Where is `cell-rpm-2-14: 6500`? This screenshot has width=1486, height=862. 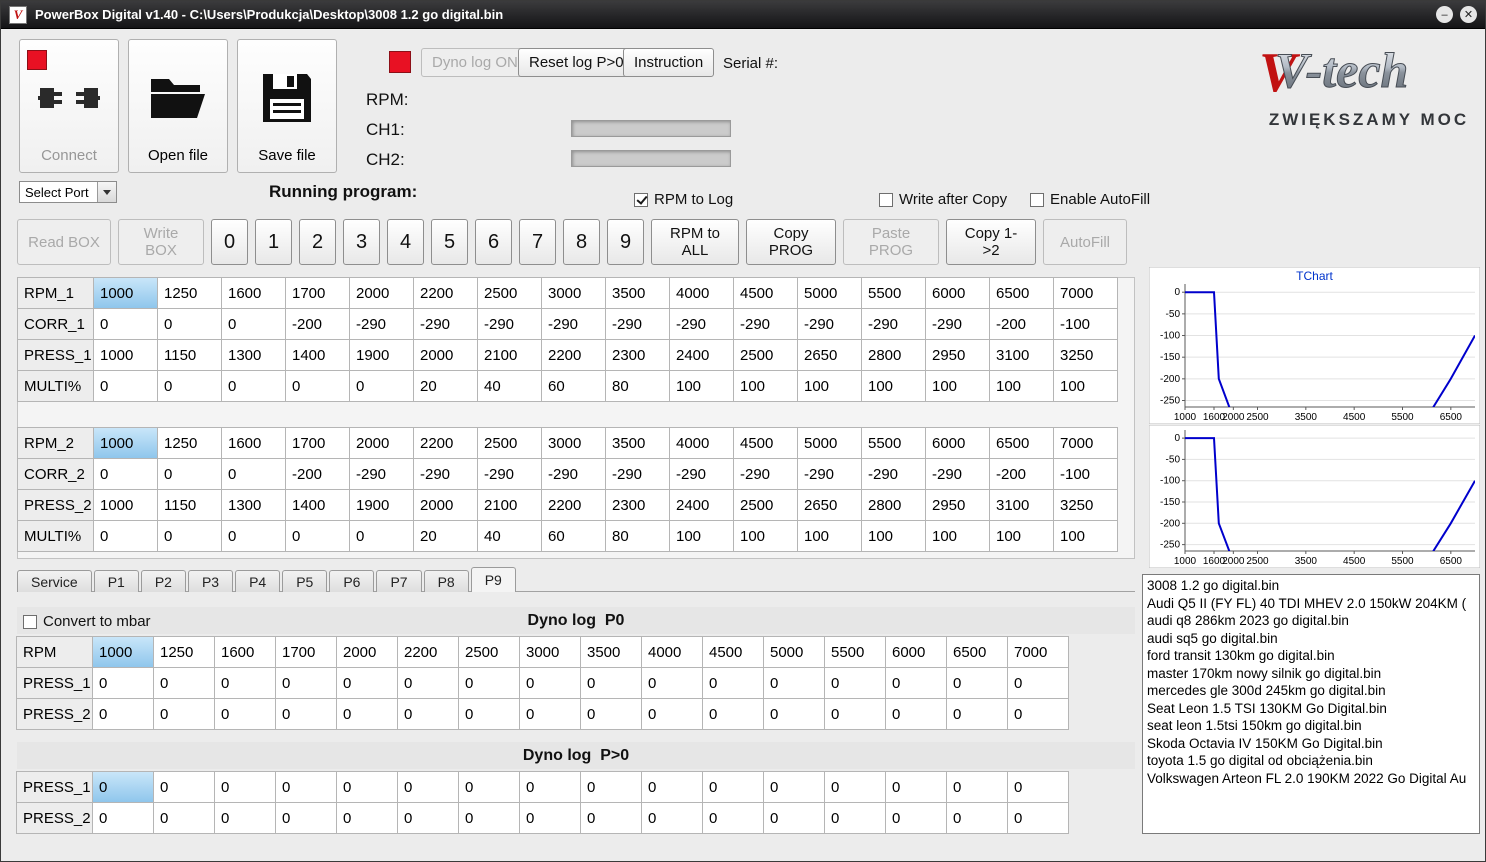 cell-rpm-2-14: 6500 is located at coordinates (1021, 443).